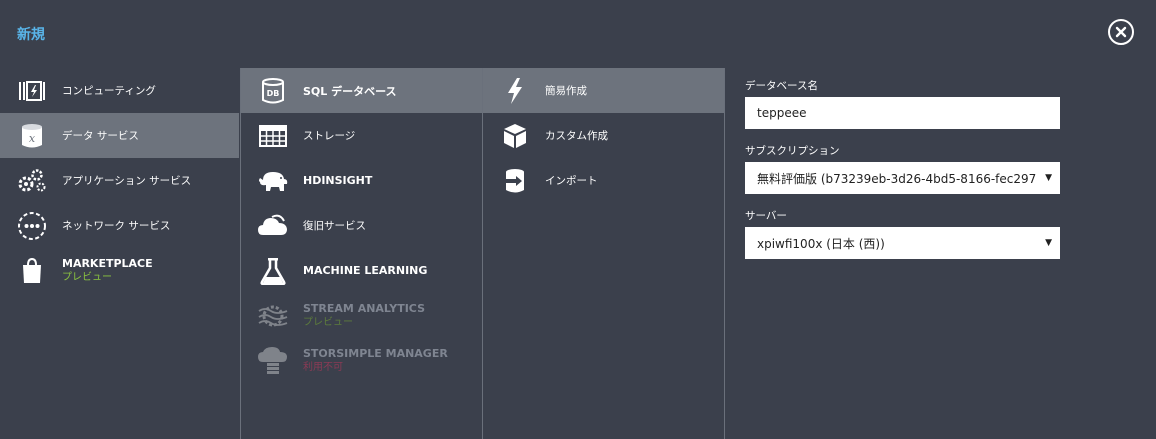  Describe the element at coordinates (273, 181) in the screenshot. I see `hdinsight-icon` at that location.